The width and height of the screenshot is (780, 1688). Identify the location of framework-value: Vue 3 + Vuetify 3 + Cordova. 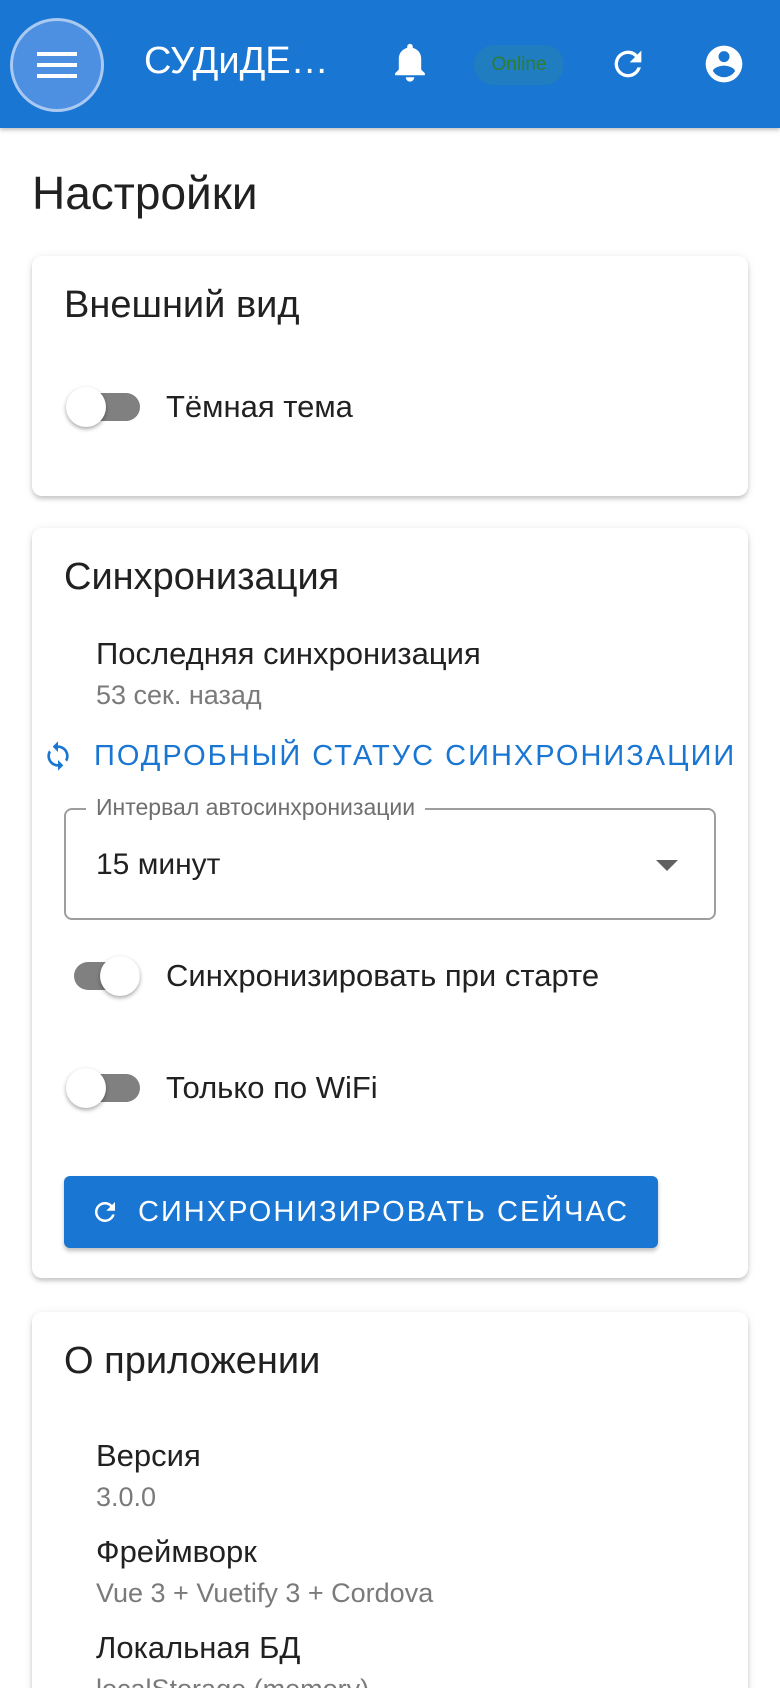
(265, 1593).